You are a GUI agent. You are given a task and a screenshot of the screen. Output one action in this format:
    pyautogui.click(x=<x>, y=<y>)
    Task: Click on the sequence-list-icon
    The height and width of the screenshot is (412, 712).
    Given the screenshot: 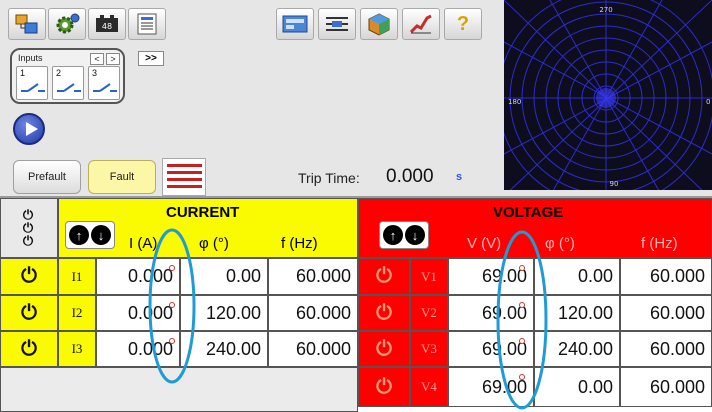 What is the action you would take?
    pyautogui.click(x=184, y=177)
    